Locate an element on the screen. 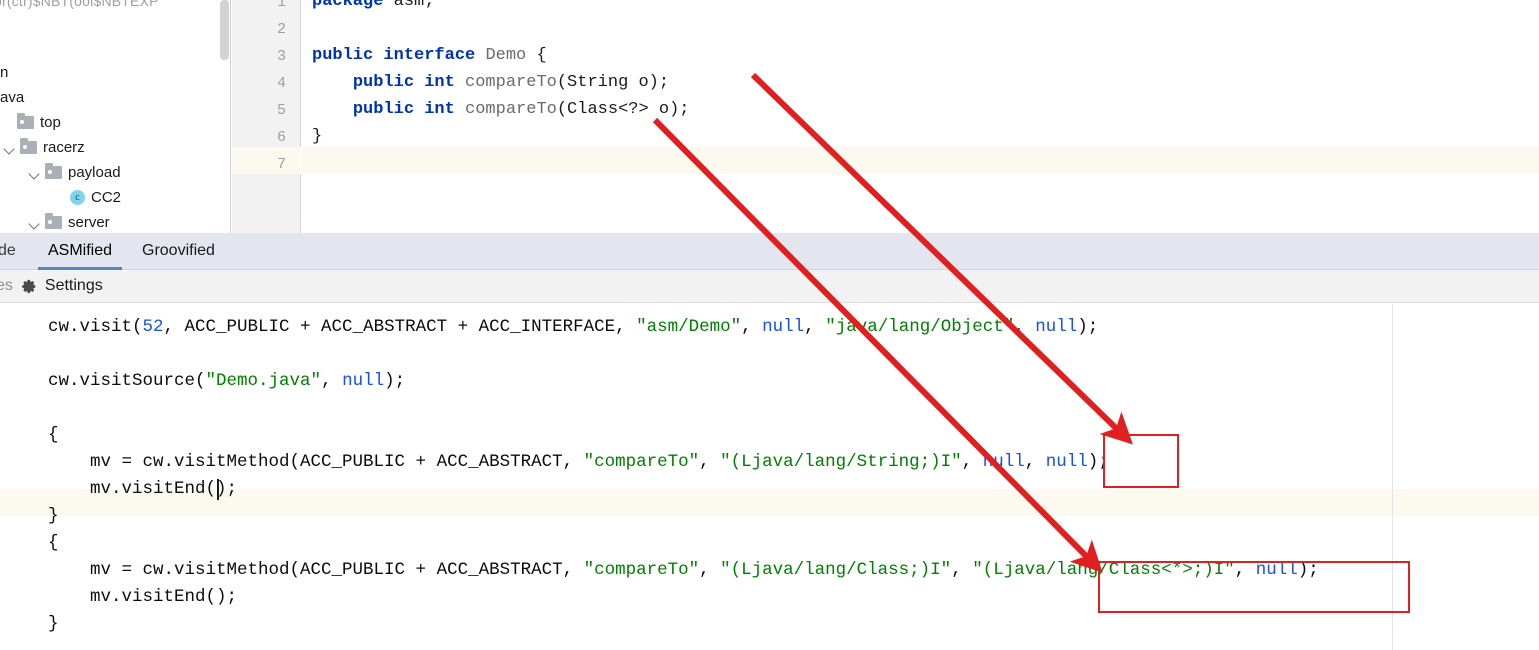 This screenshot has height=650, width=1539. asm-output-line: mv.visitEnd(); is located at coordinates (142, 489).